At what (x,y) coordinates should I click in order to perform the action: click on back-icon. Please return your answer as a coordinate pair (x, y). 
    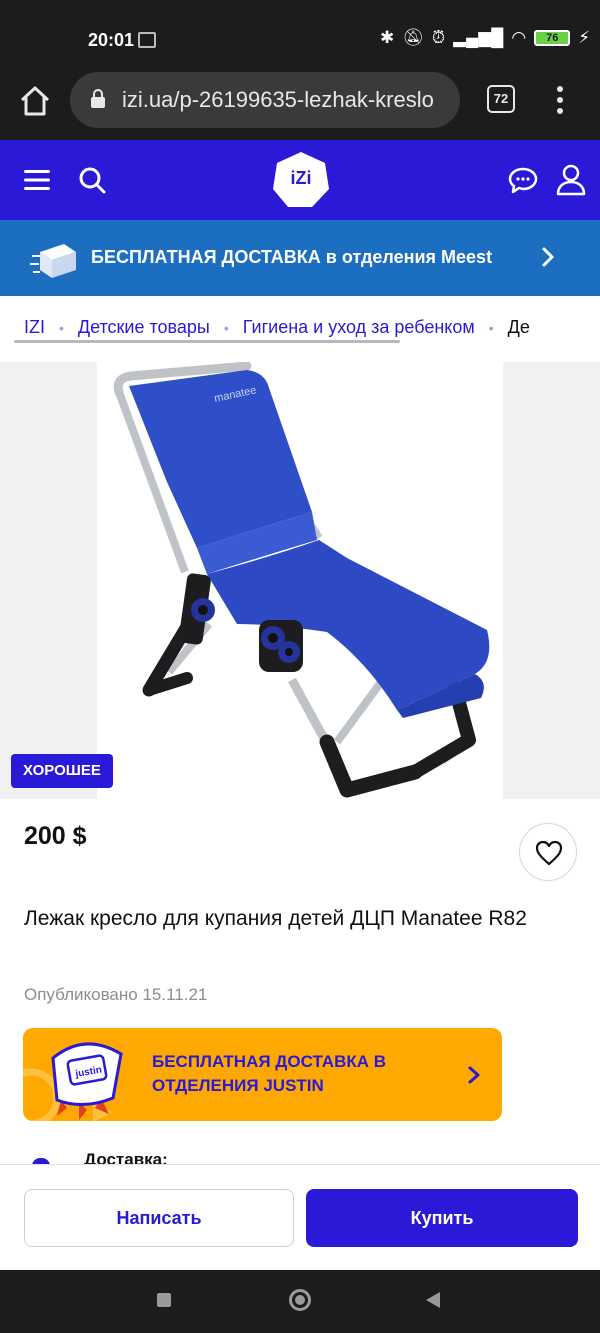
    Looking at the image, I should click on (433, 1300).